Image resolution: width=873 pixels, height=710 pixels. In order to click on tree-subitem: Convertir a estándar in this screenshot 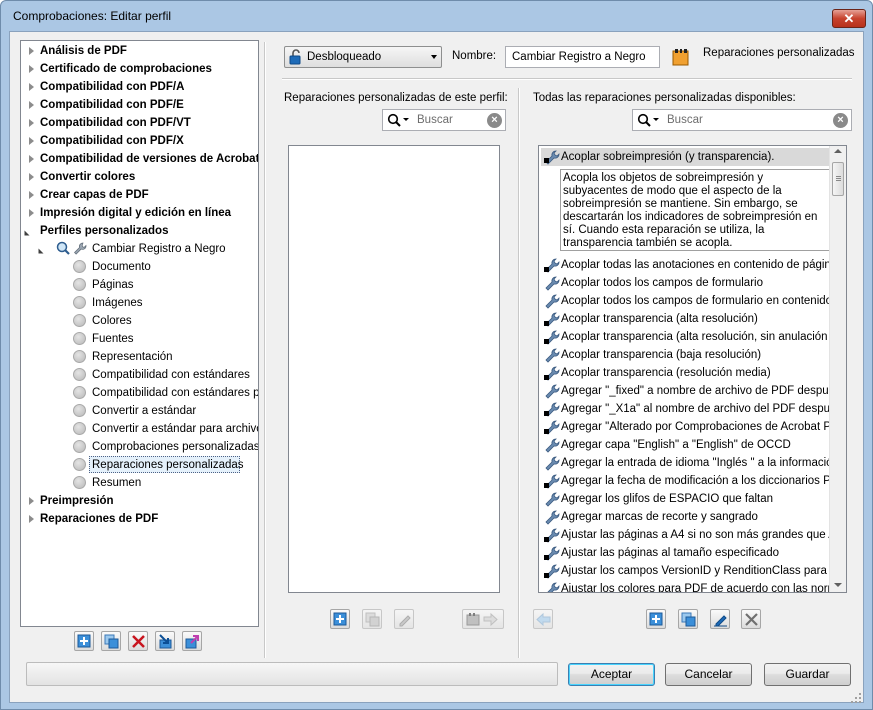, I will do `click(139, 411)`.